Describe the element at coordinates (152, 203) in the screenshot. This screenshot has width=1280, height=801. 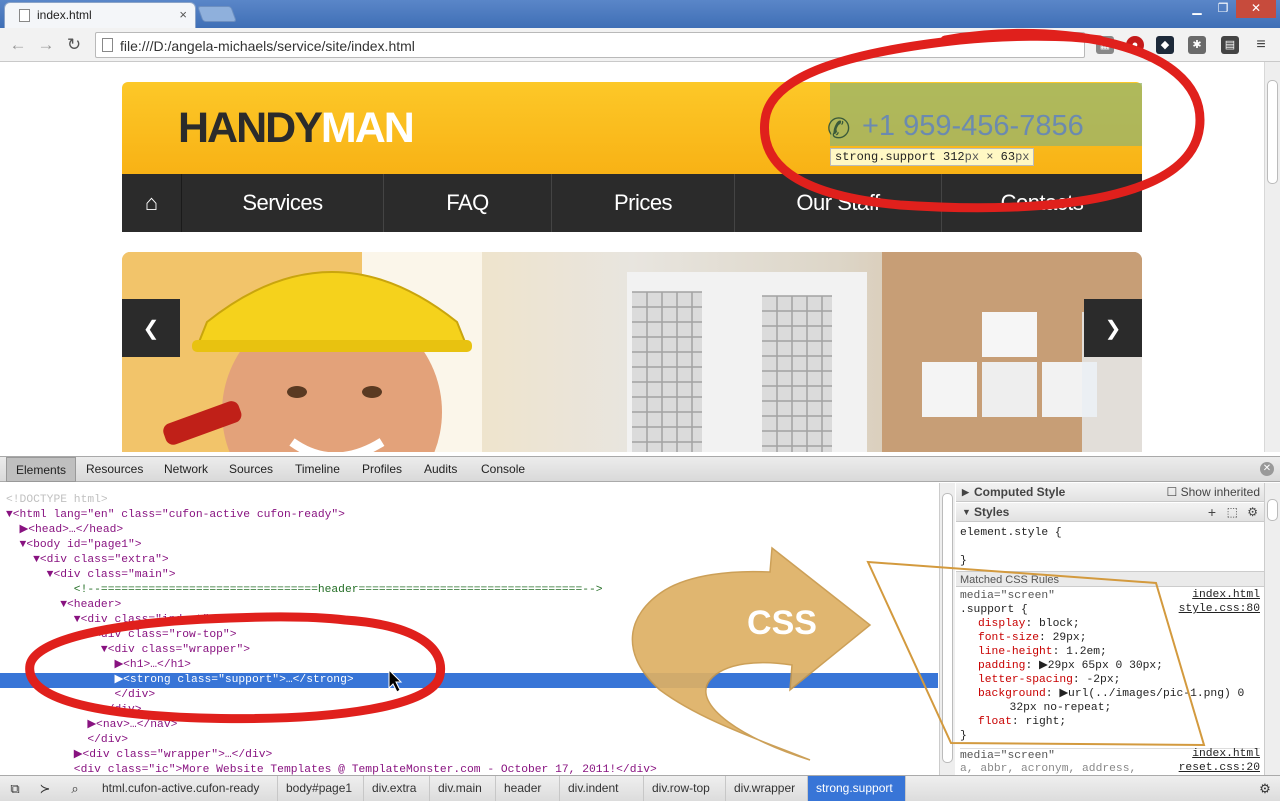
I see `home-icon: ⌂` at that location.